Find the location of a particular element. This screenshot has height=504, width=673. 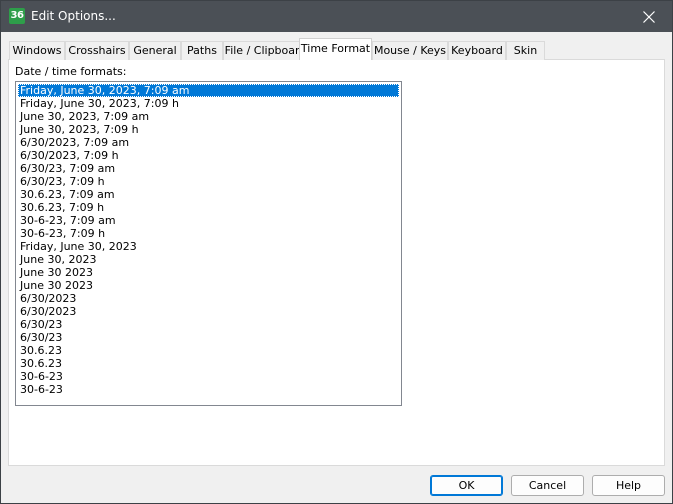

list-item: June 30, 2023 is located at coordinates (208, 259).